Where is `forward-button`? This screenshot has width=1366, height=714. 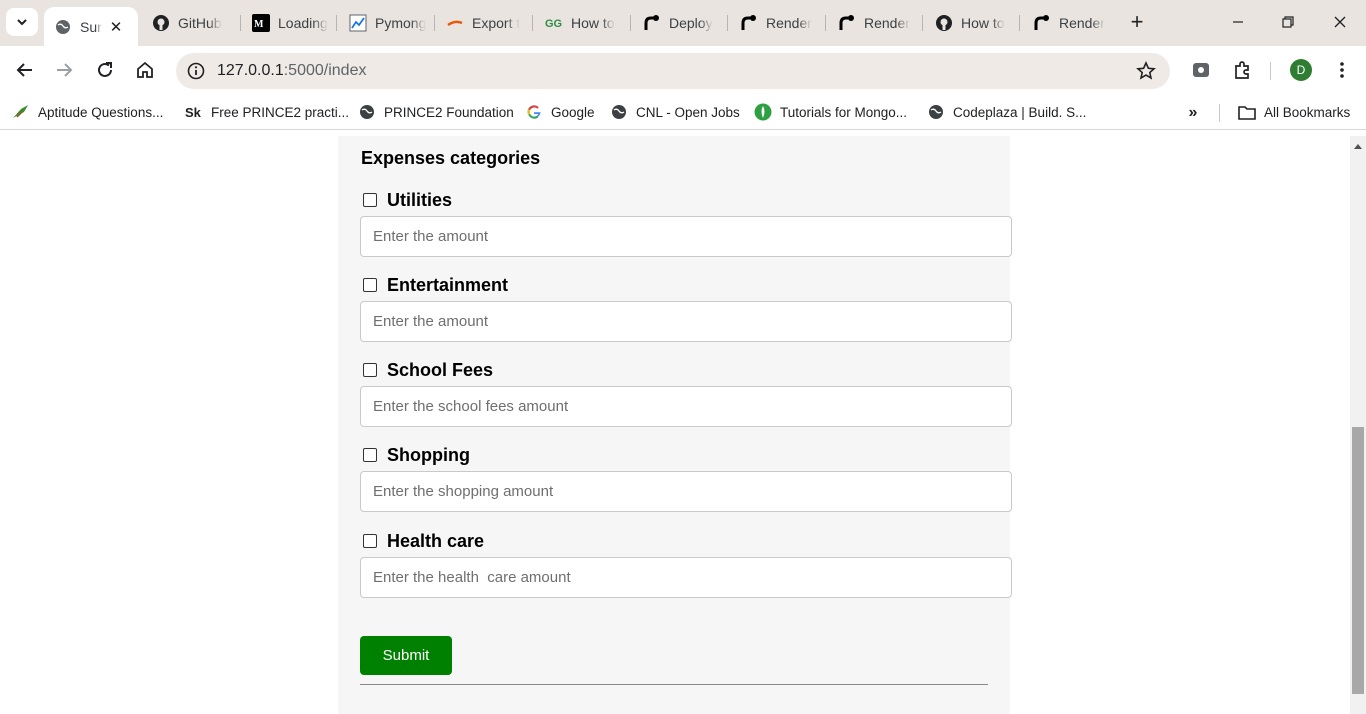 forward-button is located at coordinates (64, 70).